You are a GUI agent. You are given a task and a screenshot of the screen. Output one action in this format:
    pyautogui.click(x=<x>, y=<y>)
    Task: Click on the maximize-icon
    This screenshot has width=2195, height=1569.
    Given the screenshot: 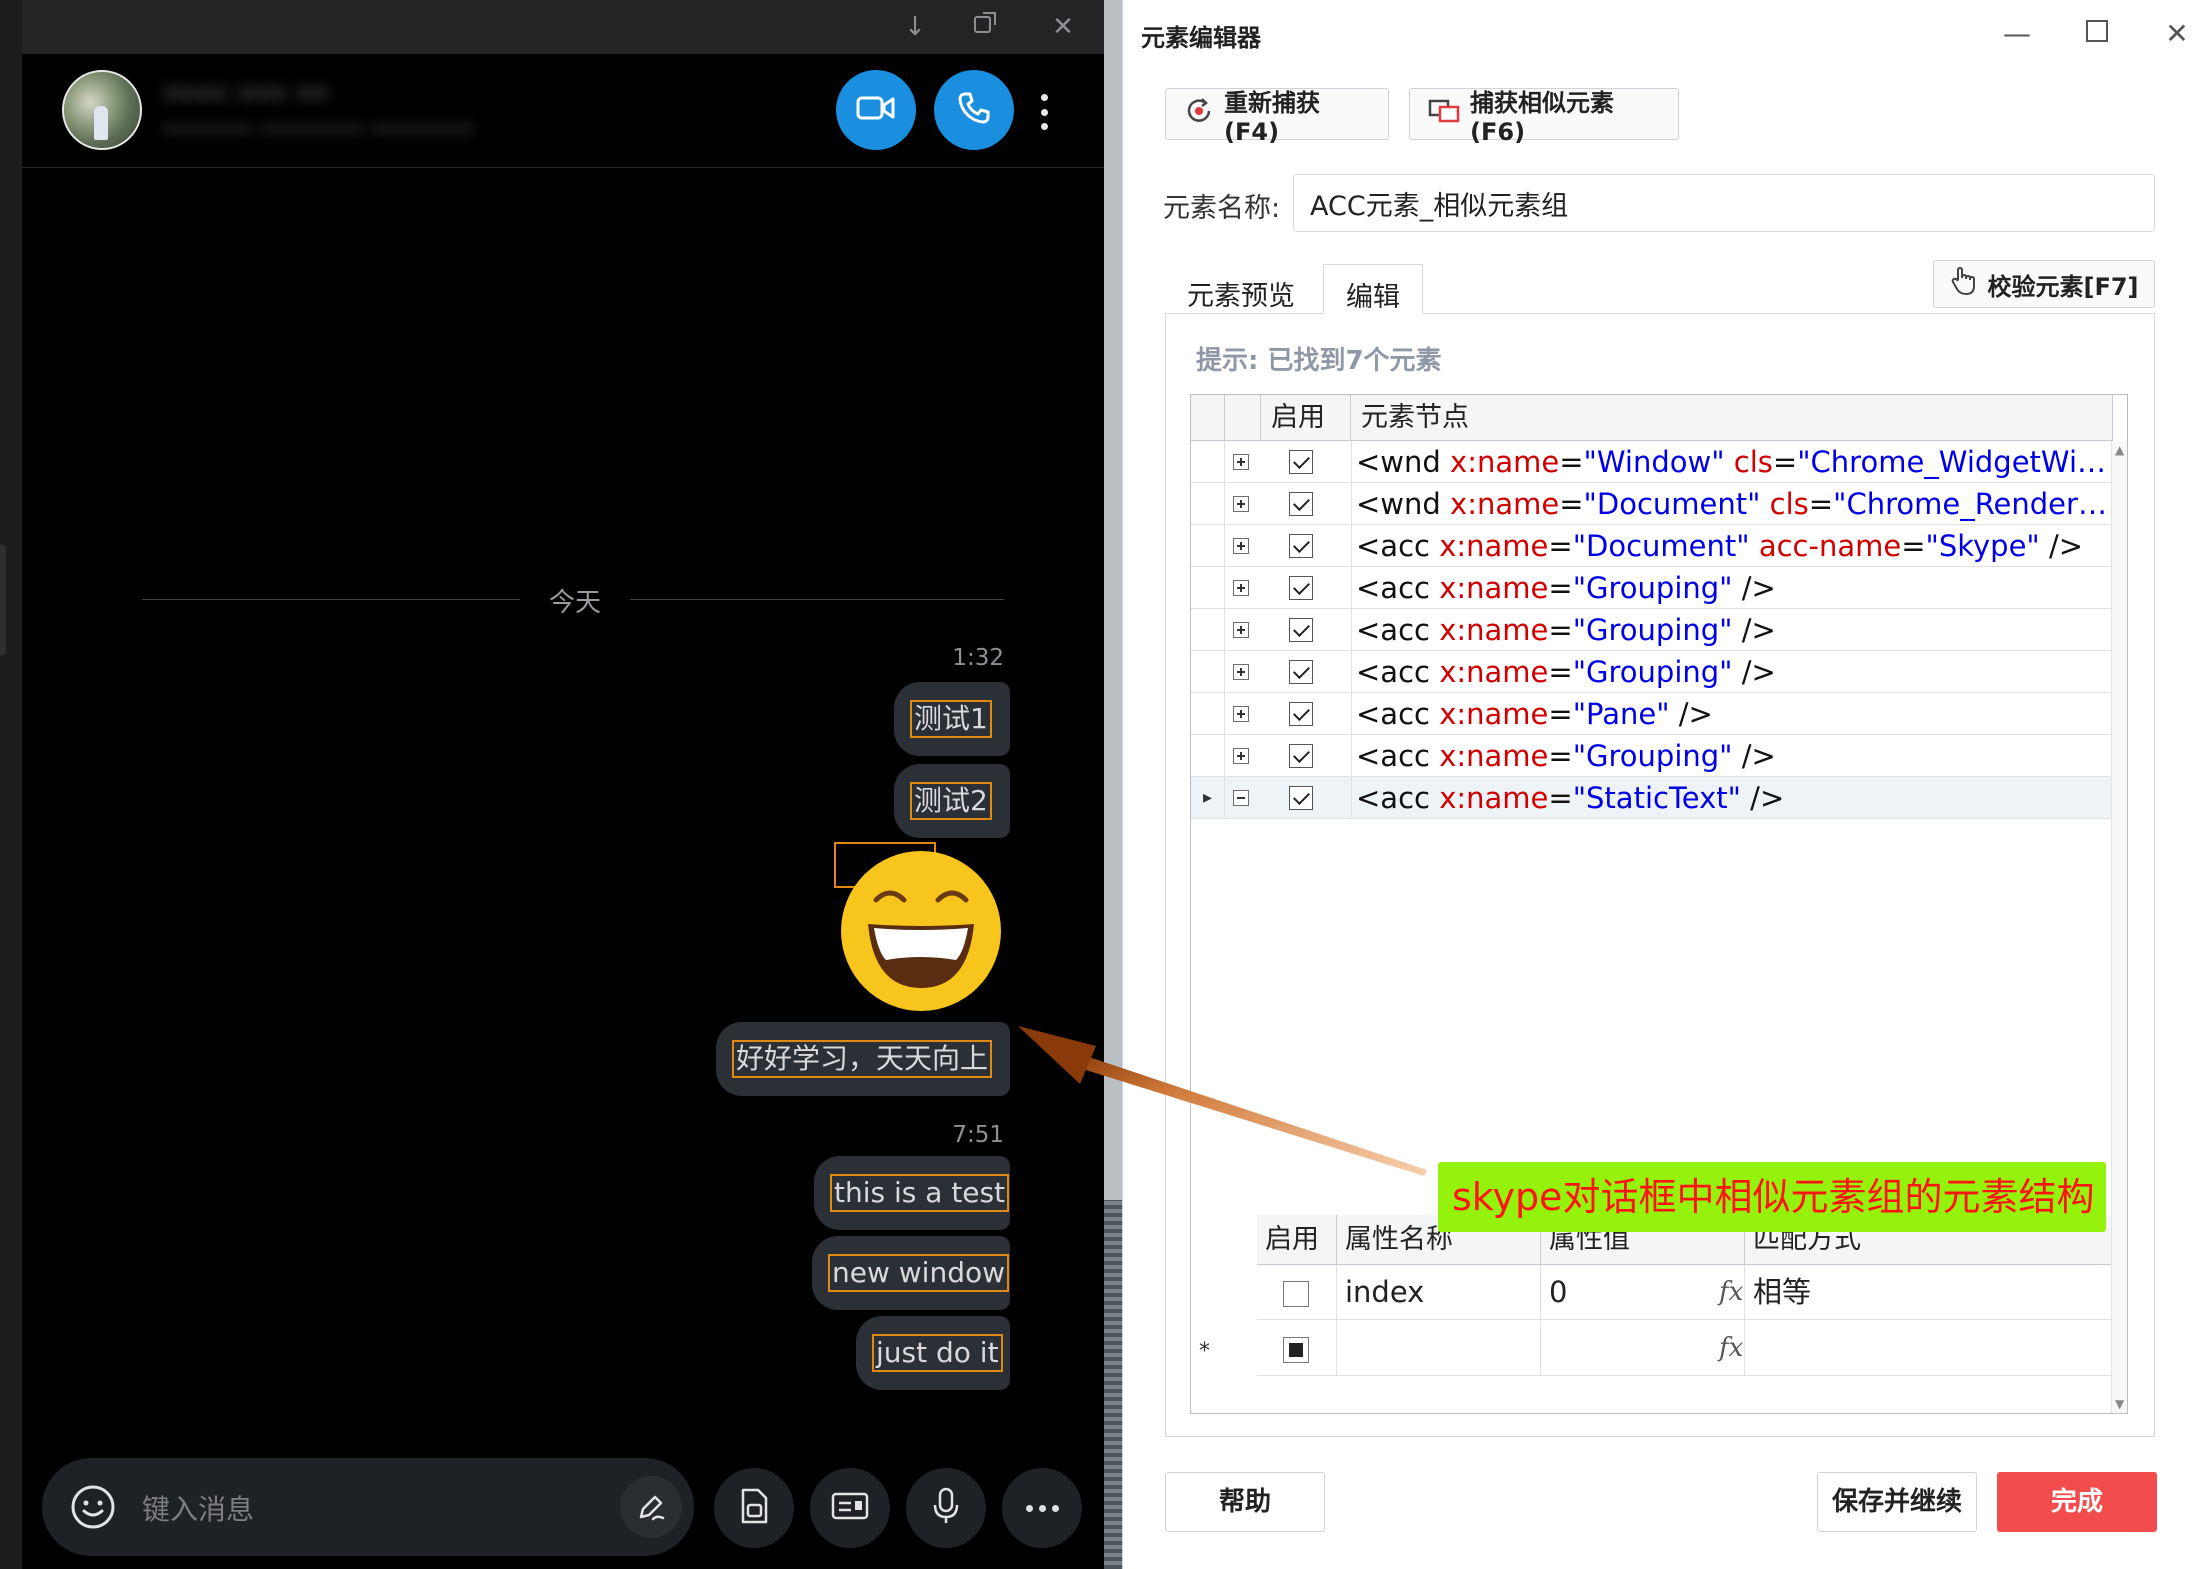 What is the action you would take?
    pyautogui.click(x=2097, y=34)
    